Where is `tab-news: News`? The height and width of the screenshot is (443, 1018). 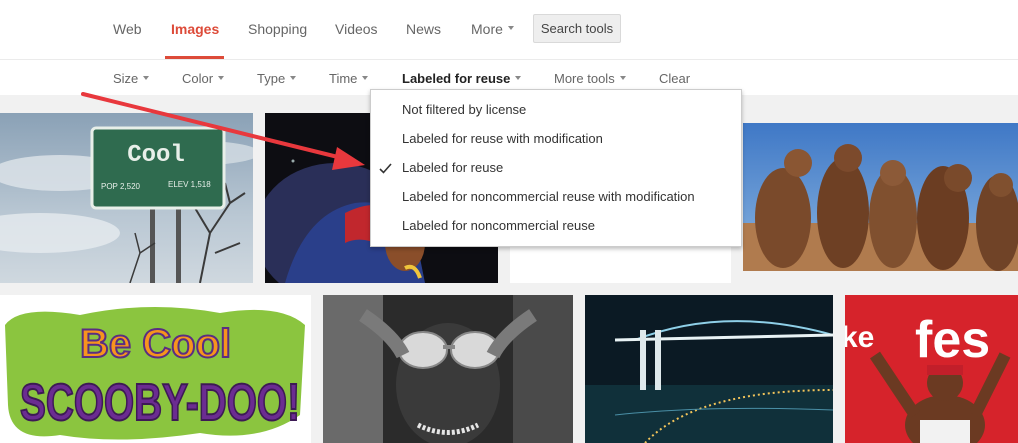
tab-news: News is located at coordinates (423, 29).